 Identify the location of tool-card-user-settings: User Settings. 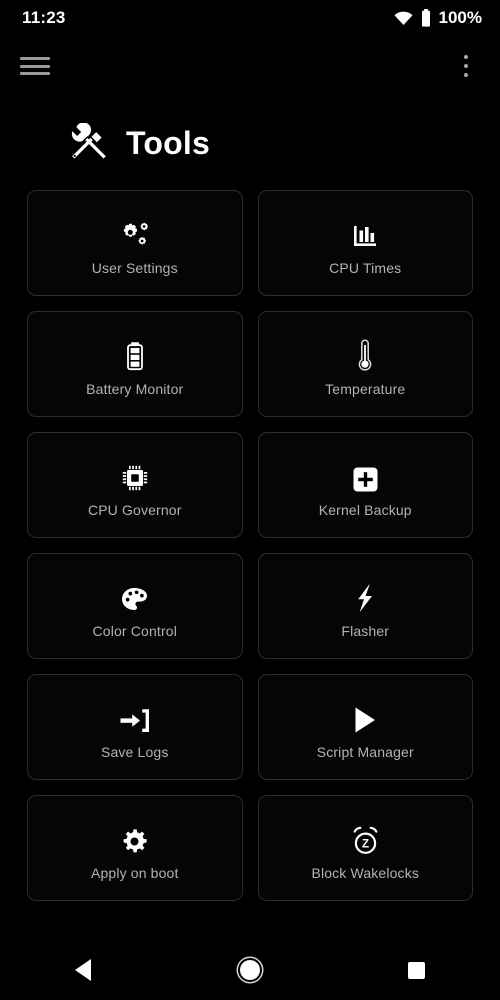
(135, 243).